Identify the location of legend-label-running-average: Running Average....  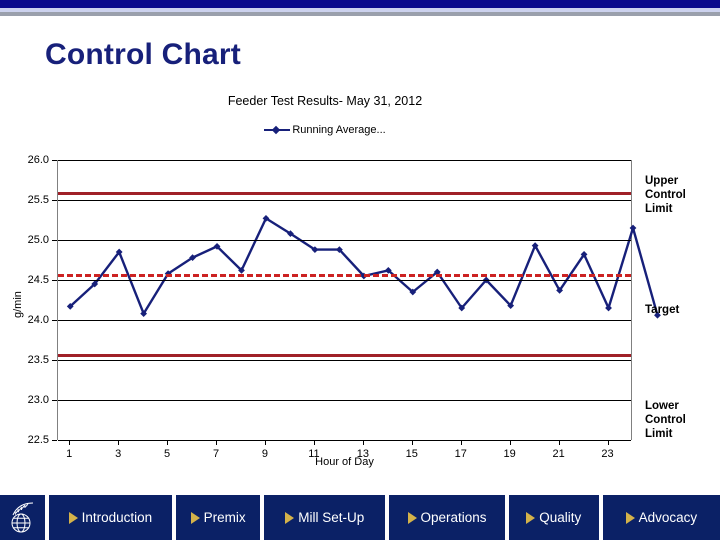
(339, 130).